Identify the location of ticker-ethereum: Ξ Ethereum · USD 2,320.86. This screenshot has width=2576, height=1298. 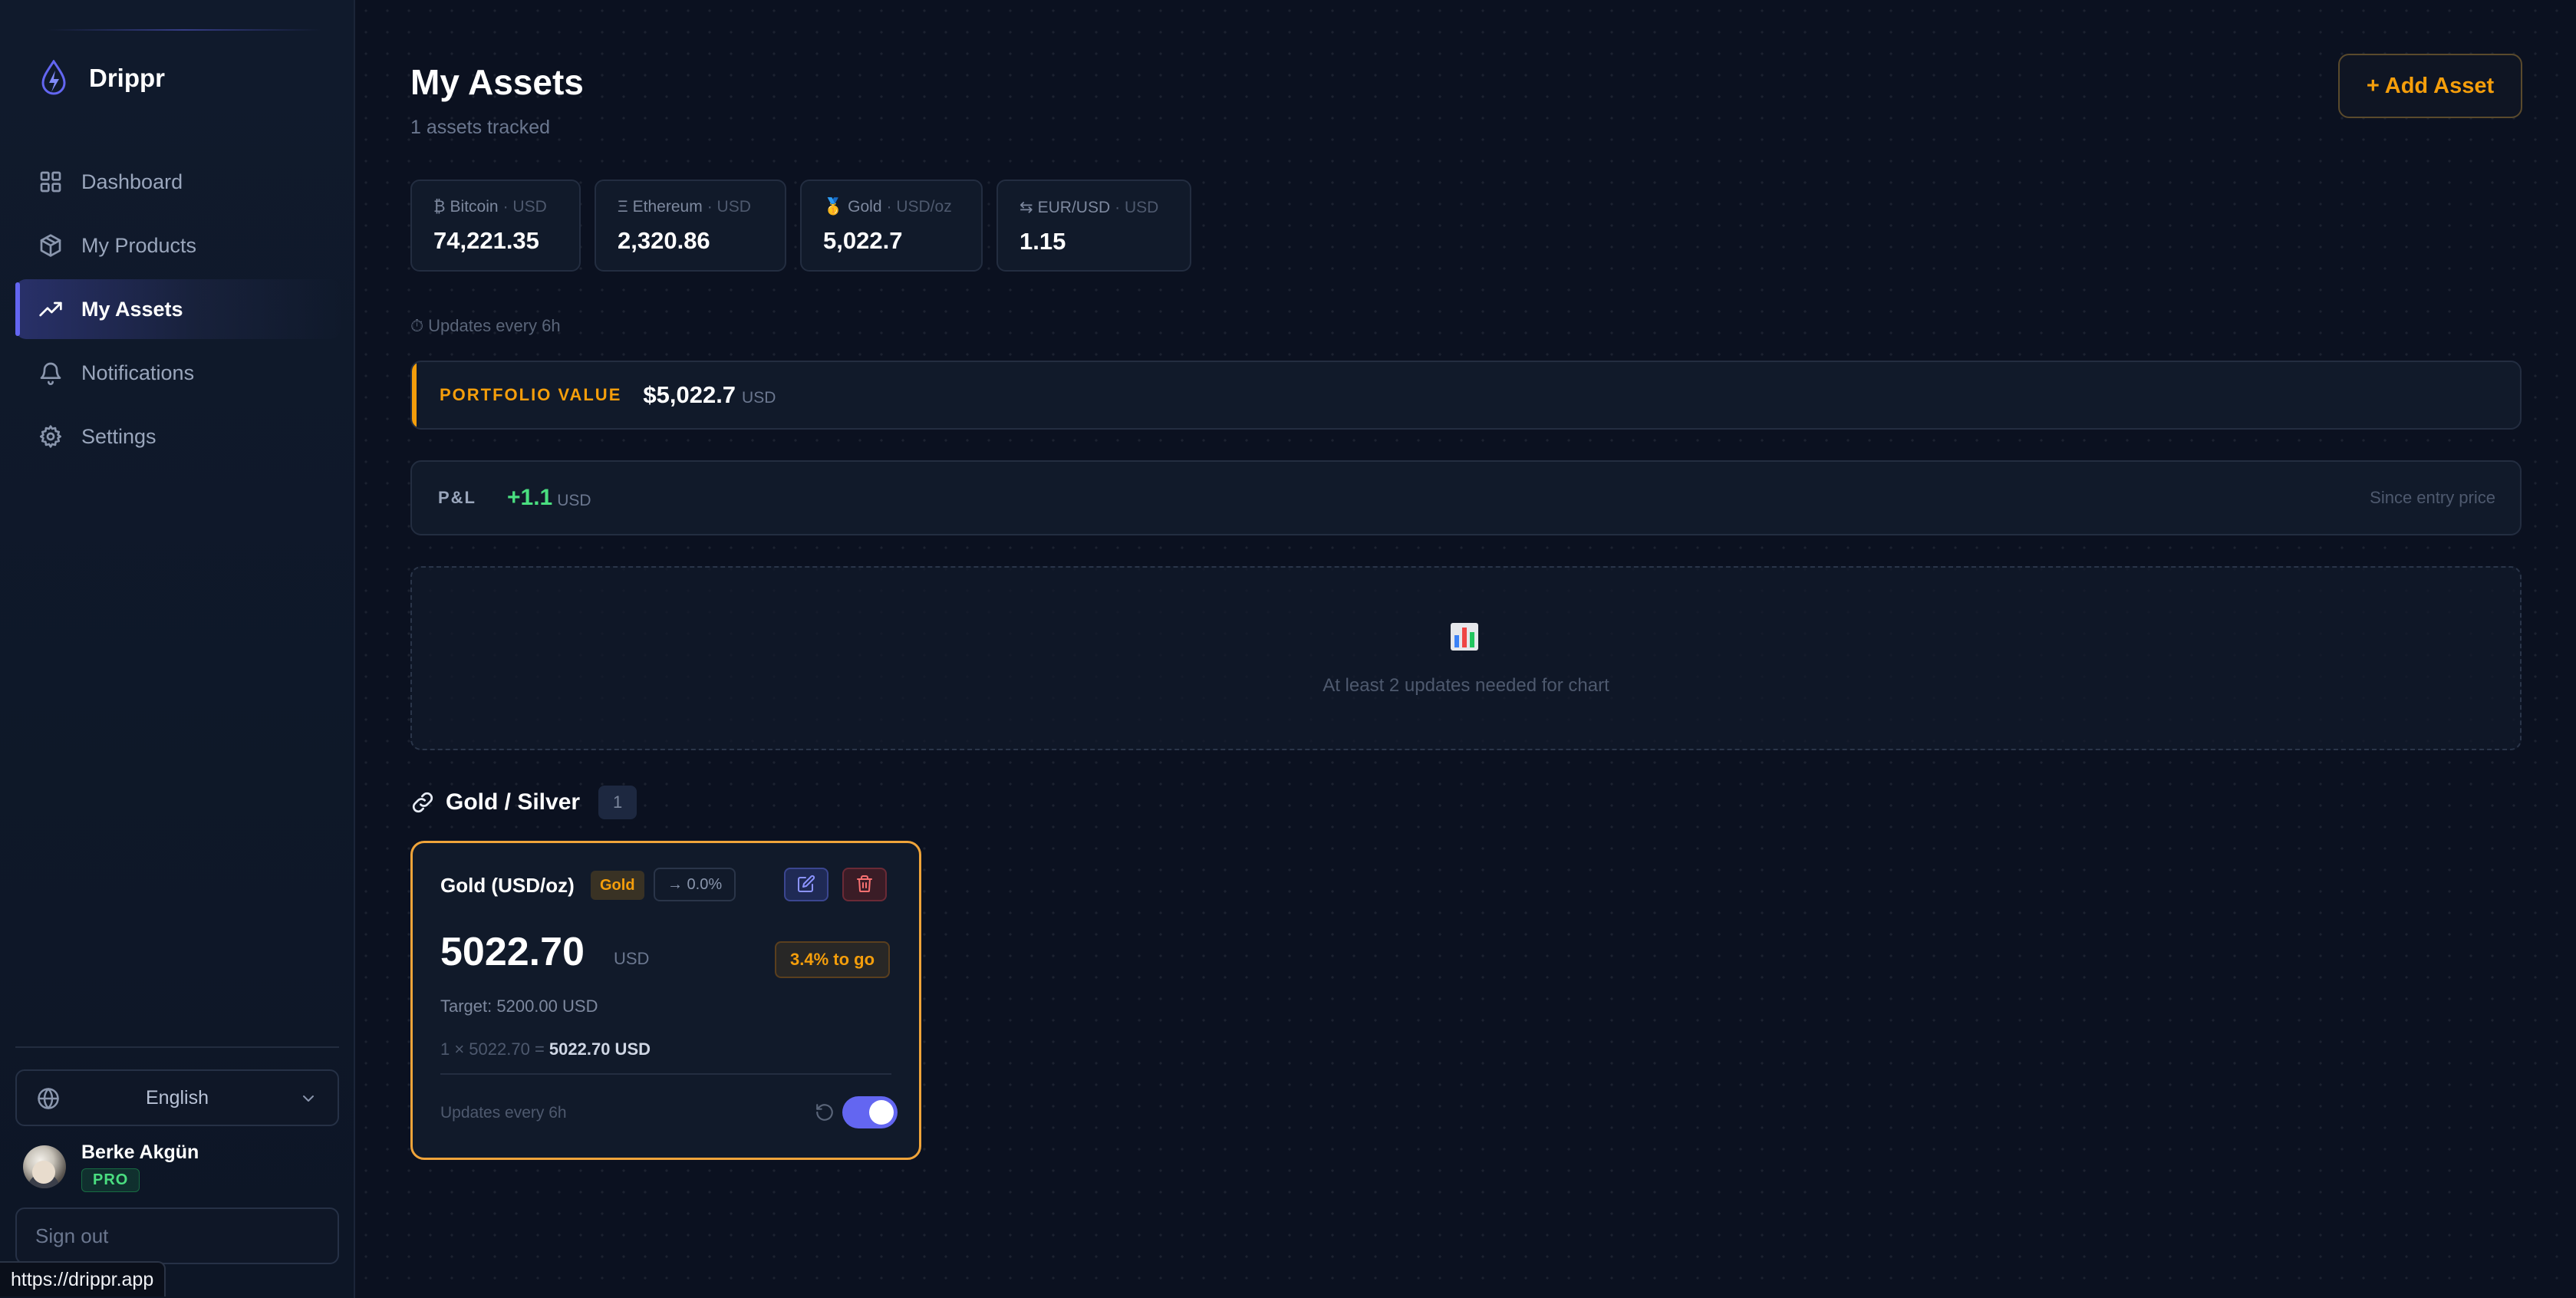
(690, 226).